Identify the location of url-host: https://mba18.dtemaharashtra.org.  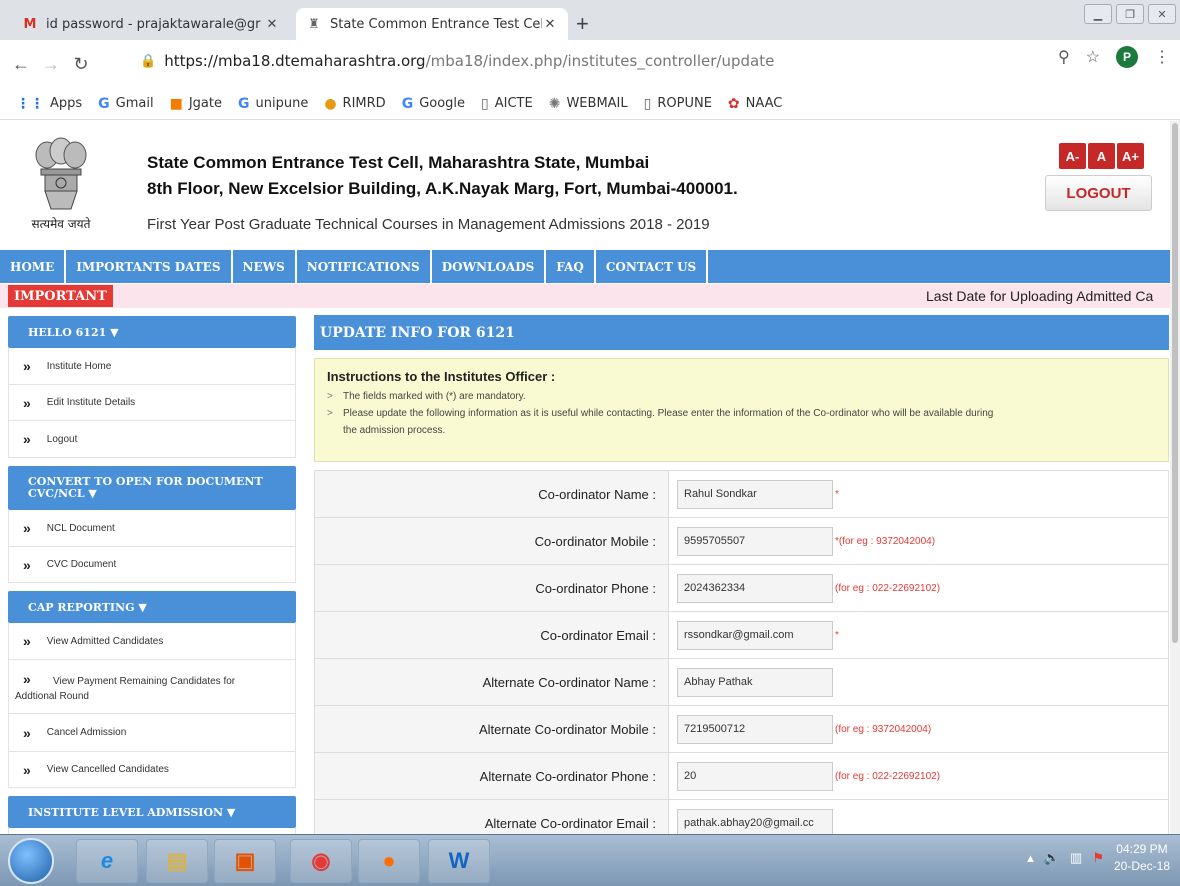
(295, 61).